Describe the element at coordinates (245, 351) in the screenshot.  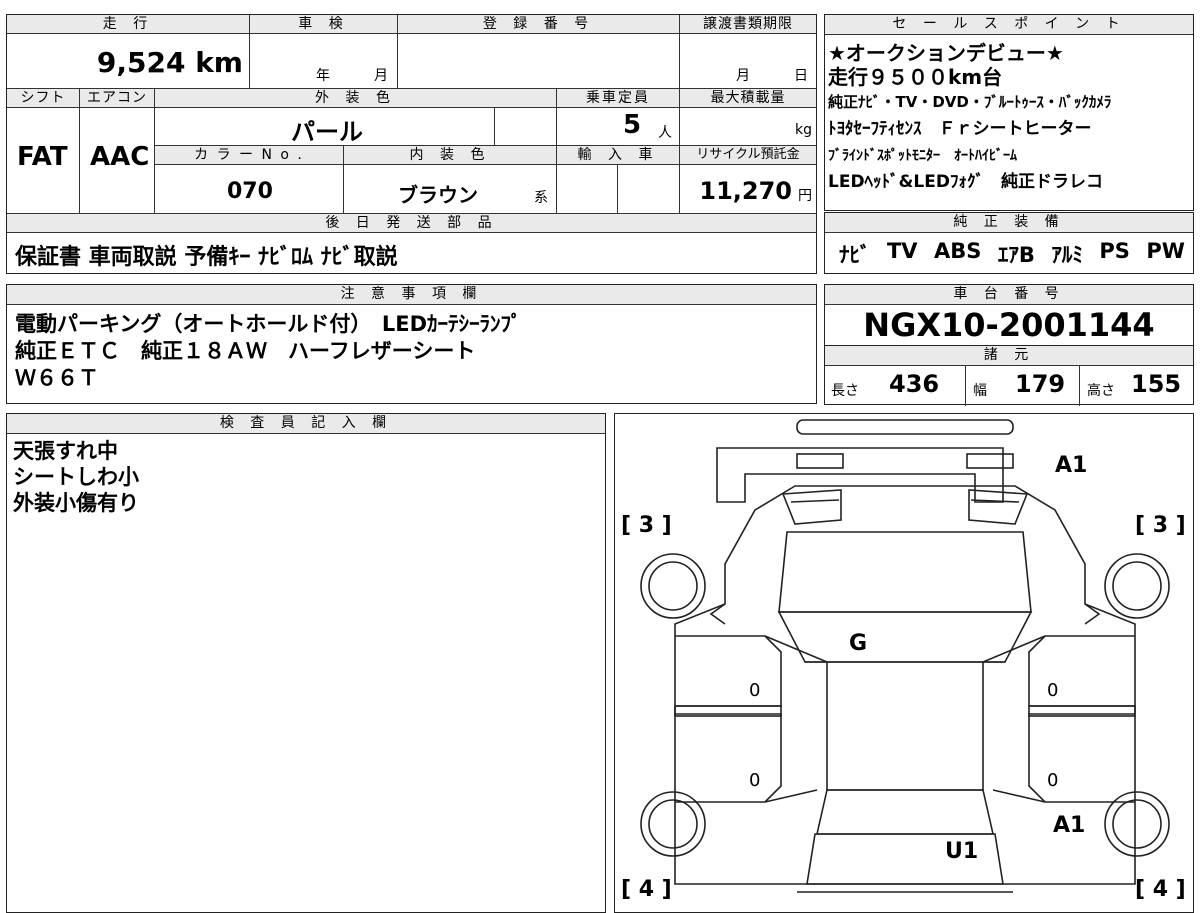
I see `note-line: 純正ＥＴＣ 純正１８ＡＷ ハーフレザーシート` at that location.